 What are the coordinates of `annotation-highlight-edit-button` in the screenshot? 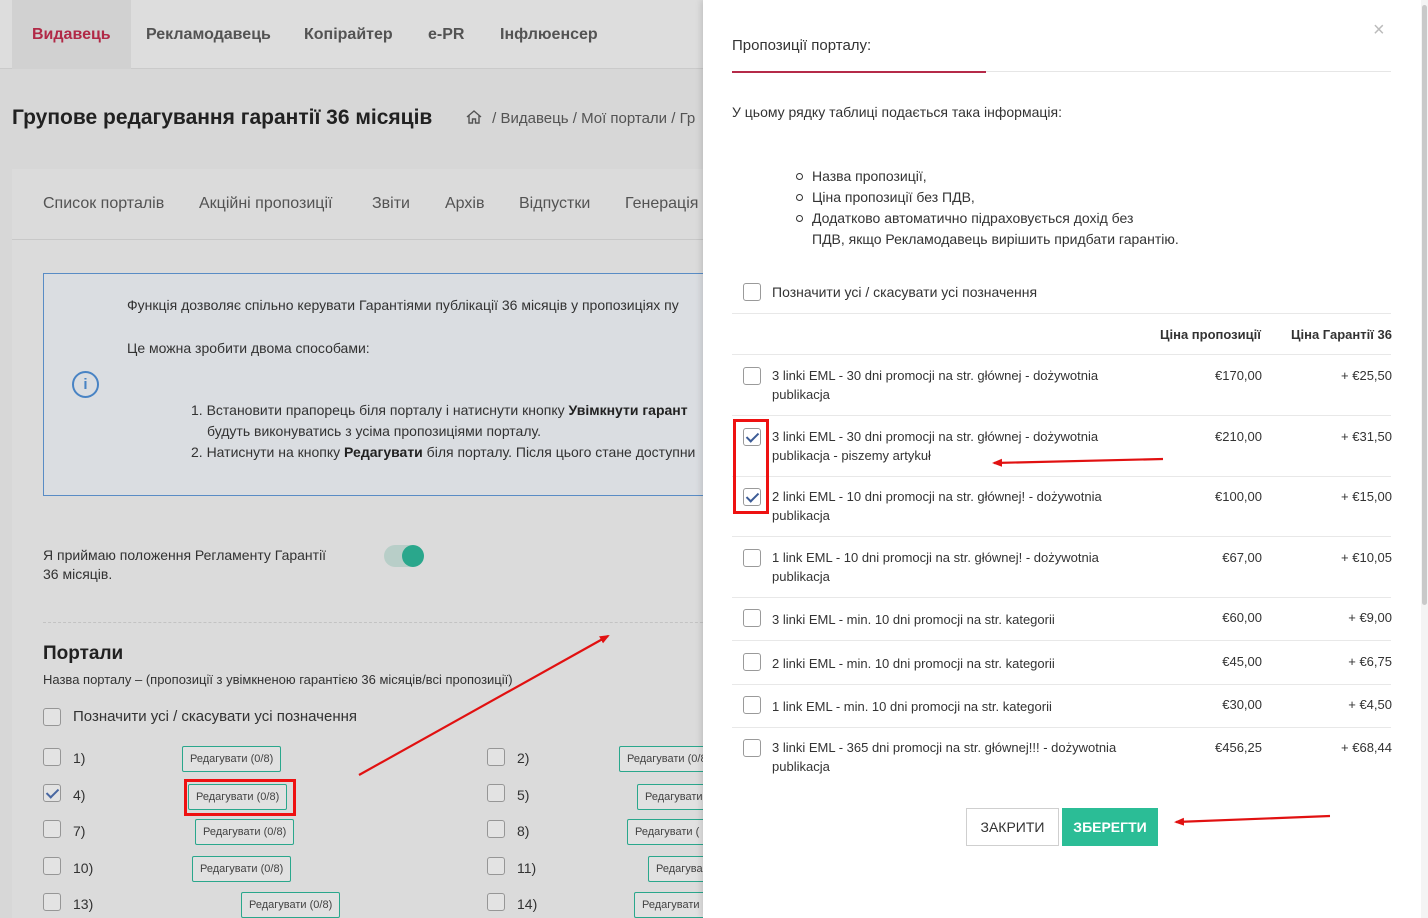 It's located at (240, 797).